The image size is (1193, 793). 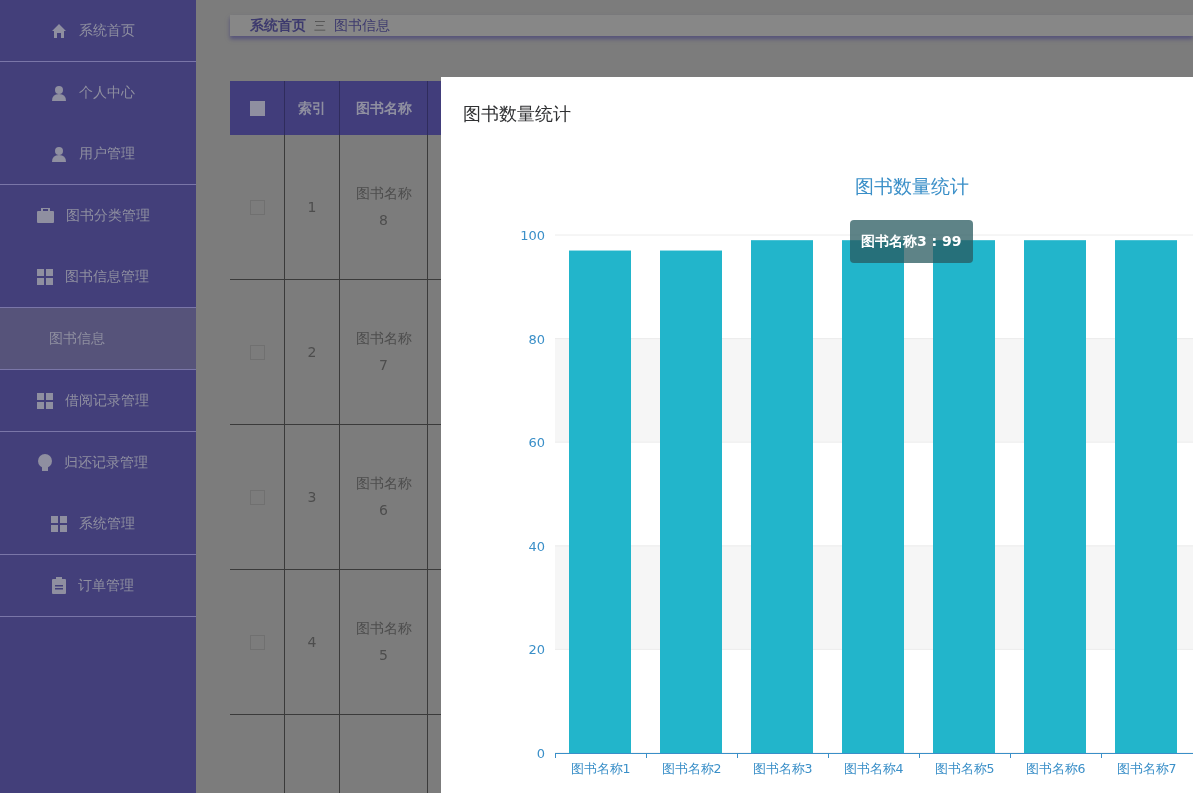 What do you see at coordinates (98, 585) in the screenshot?
I see `sidebar-item: 订单管理` at bounding box center [98, 585].